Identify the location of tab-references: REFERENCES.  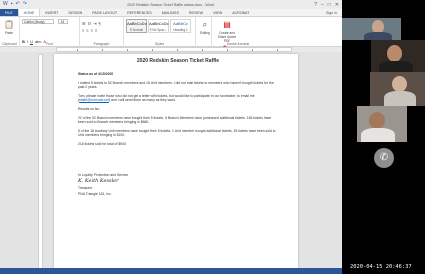
(139, 12).